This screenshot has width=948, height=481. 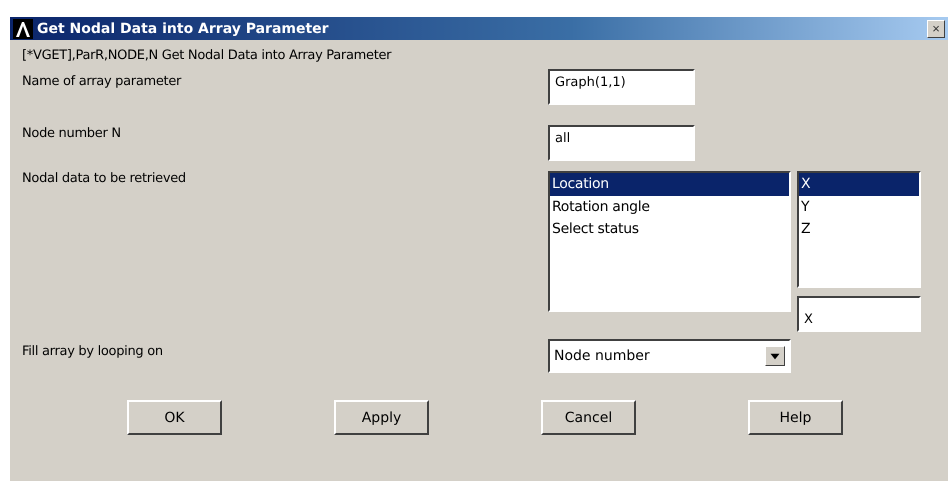 What do you see at coordinates (859, 207) in the screenshot?
I see `list-item: Y` at bounding box center [859, 207].